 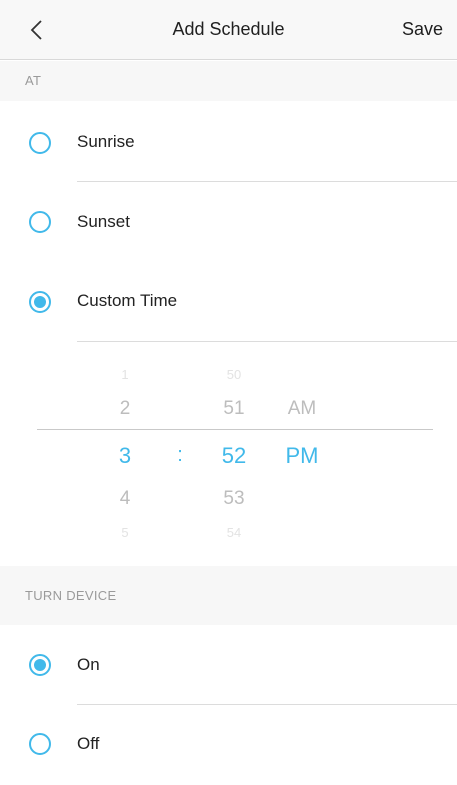 What do you see at coordinates (302, 409) in the screenshot?
I see `picker-meridiem: AM` at bounding box center [302, 409].